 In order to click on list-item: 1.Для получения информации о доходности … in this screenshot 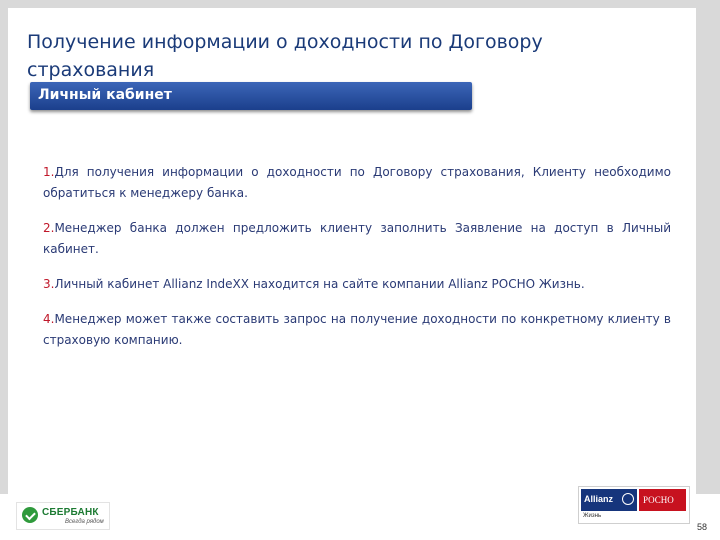, I will do `click(357, 183)`.